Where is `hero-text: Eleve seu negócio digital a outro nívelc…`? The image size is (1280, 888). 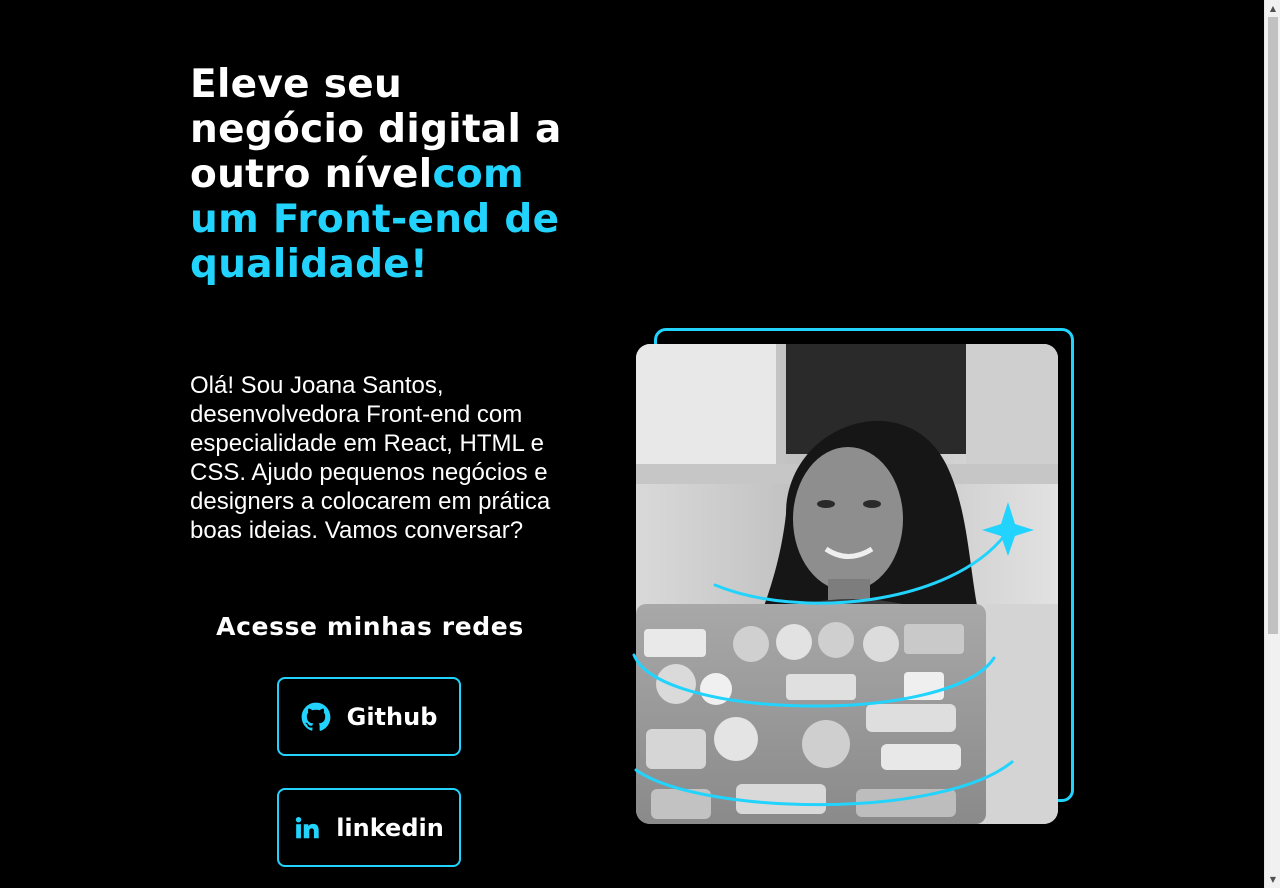 hero-text: Eleve seu negócio digital a outro nívelc… is located at coordinates (380, 174).